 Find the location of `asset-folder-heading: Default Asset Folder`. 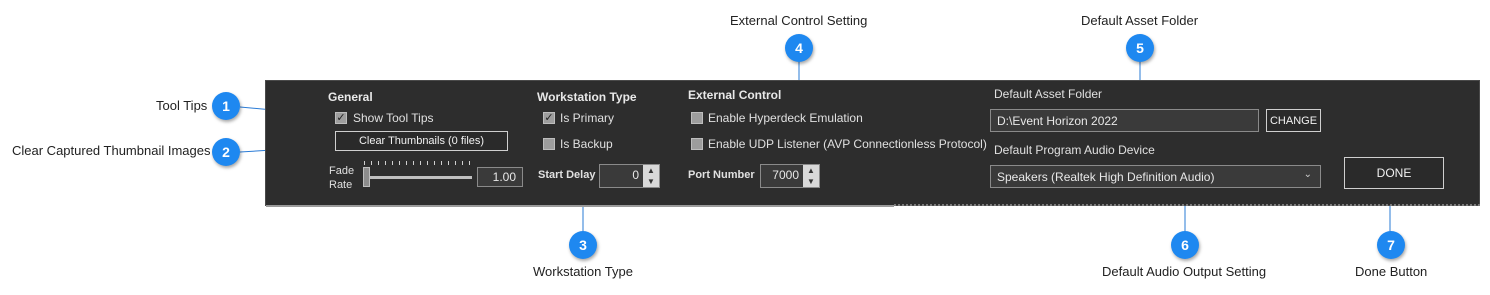

asset-folder-heading: Default Asset Folder is located at coordinates (1048, 94).